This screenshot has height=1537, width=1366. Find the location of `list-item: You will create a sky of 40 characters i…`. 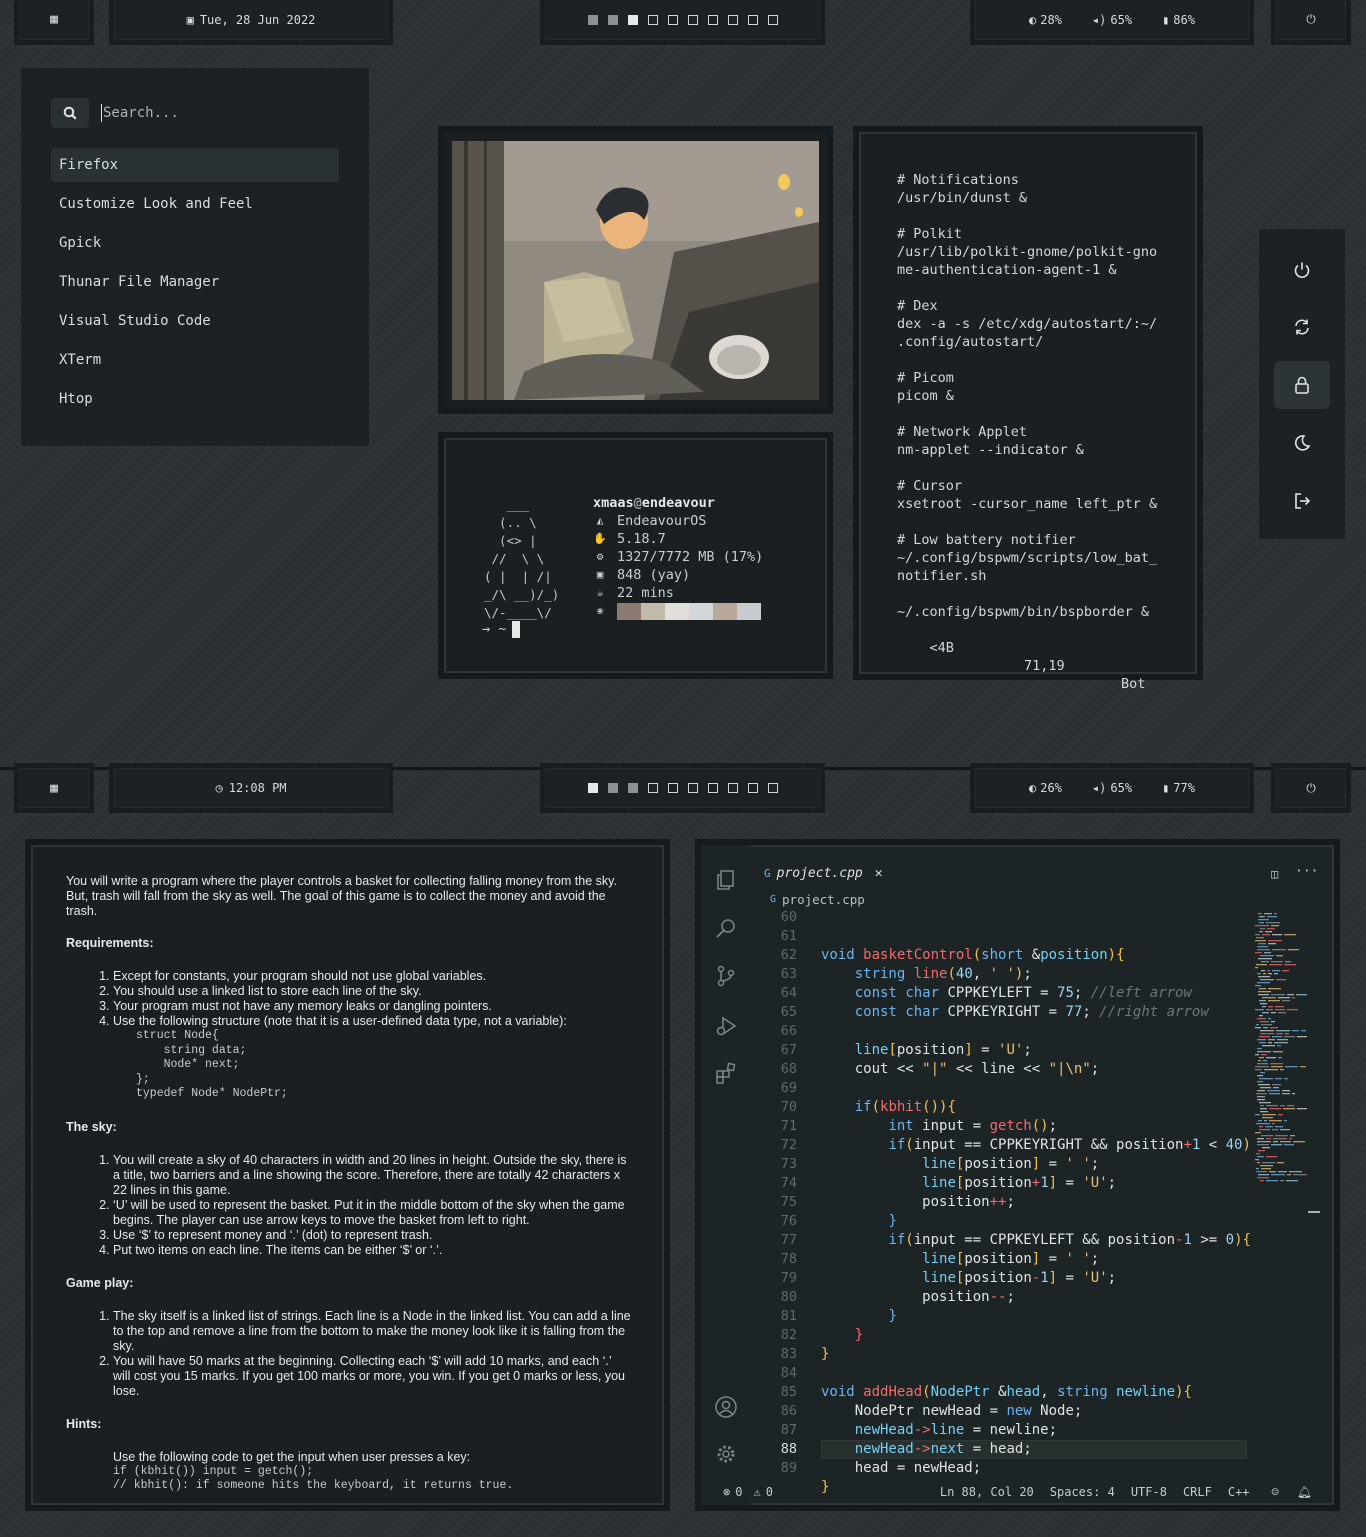

list-item: You will create a sky of 40 characters i… is located at coordinates (372, 1175).